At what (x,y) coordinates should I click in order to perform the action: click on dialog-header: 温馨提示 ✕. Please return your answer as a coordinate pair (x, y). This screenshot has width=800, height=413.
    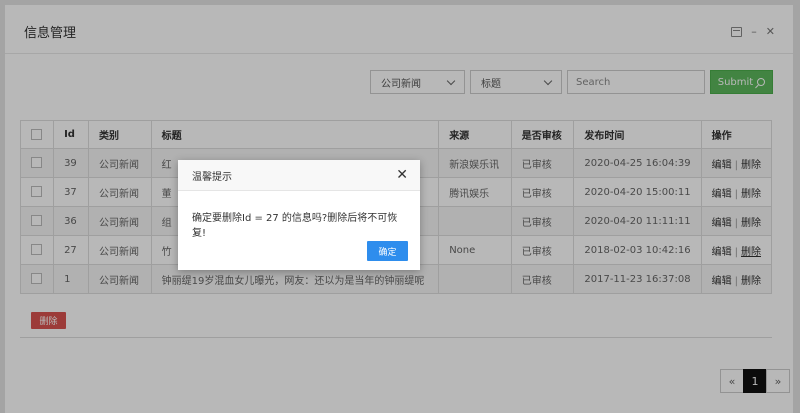
    Looking at the image, I should click on (299, 175).